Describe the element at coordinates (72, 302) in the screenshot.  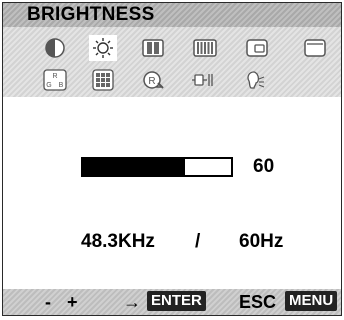
I see `plus-key-hint: +` at that location.